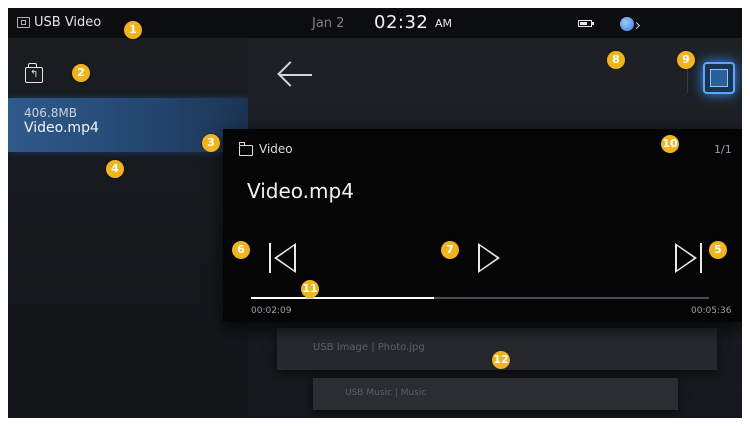  I want to click on battery-icon, so click(586, 23).